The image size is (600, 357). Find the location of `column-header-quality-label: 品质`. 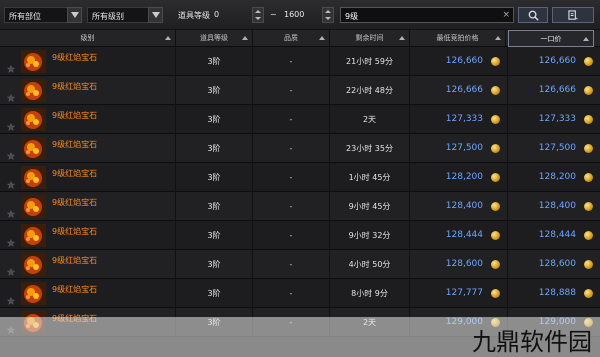

column-header-quality-label: 品质 is located at coordinates (291, 38).